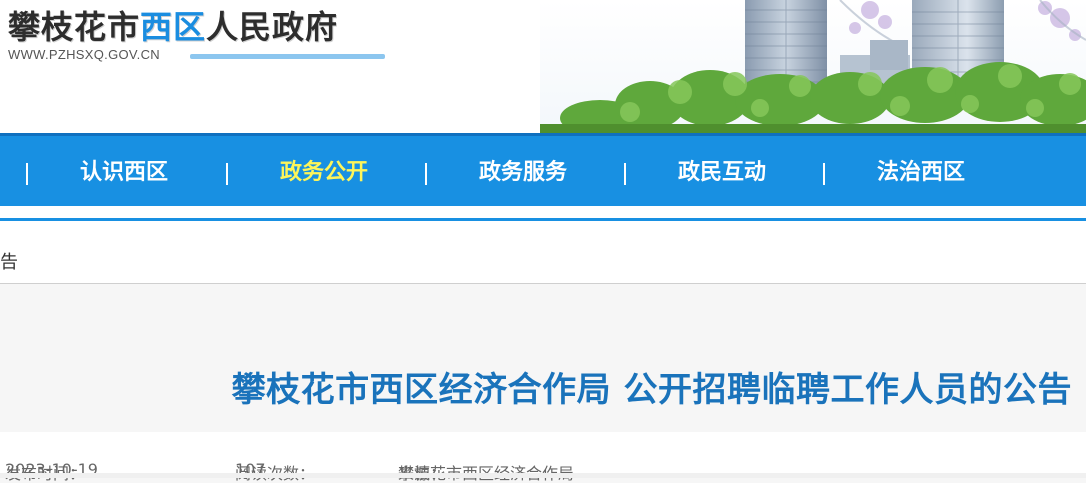  What do you see at coordinates (813, 66) in the screenshot?
I see `header-banner-image` at bounding box center [813, 66].